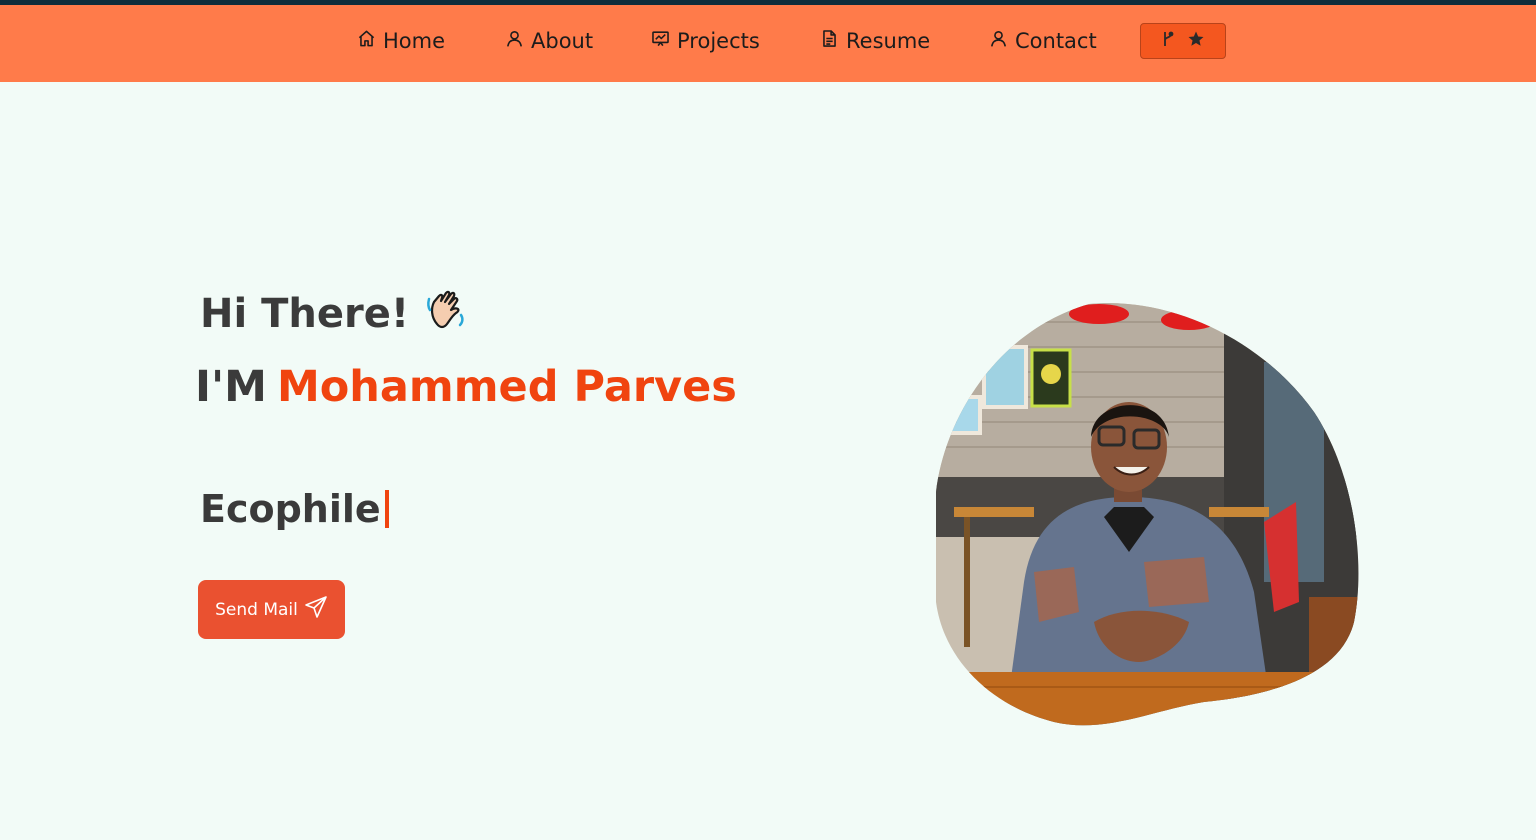  I want to click on star-icon, so click(1196, 41).